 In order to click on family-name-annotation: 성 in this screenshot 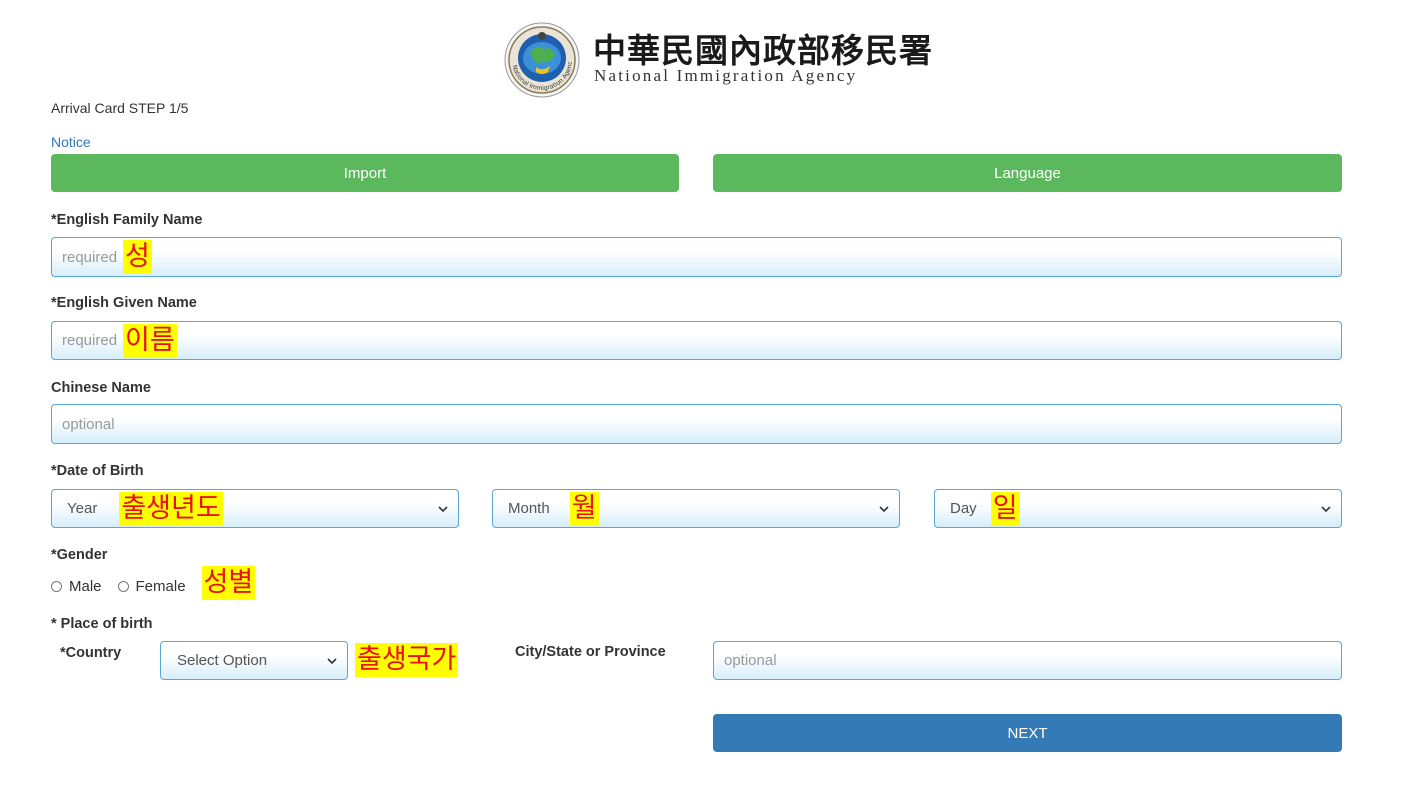, I will do `click(137, 257)`.